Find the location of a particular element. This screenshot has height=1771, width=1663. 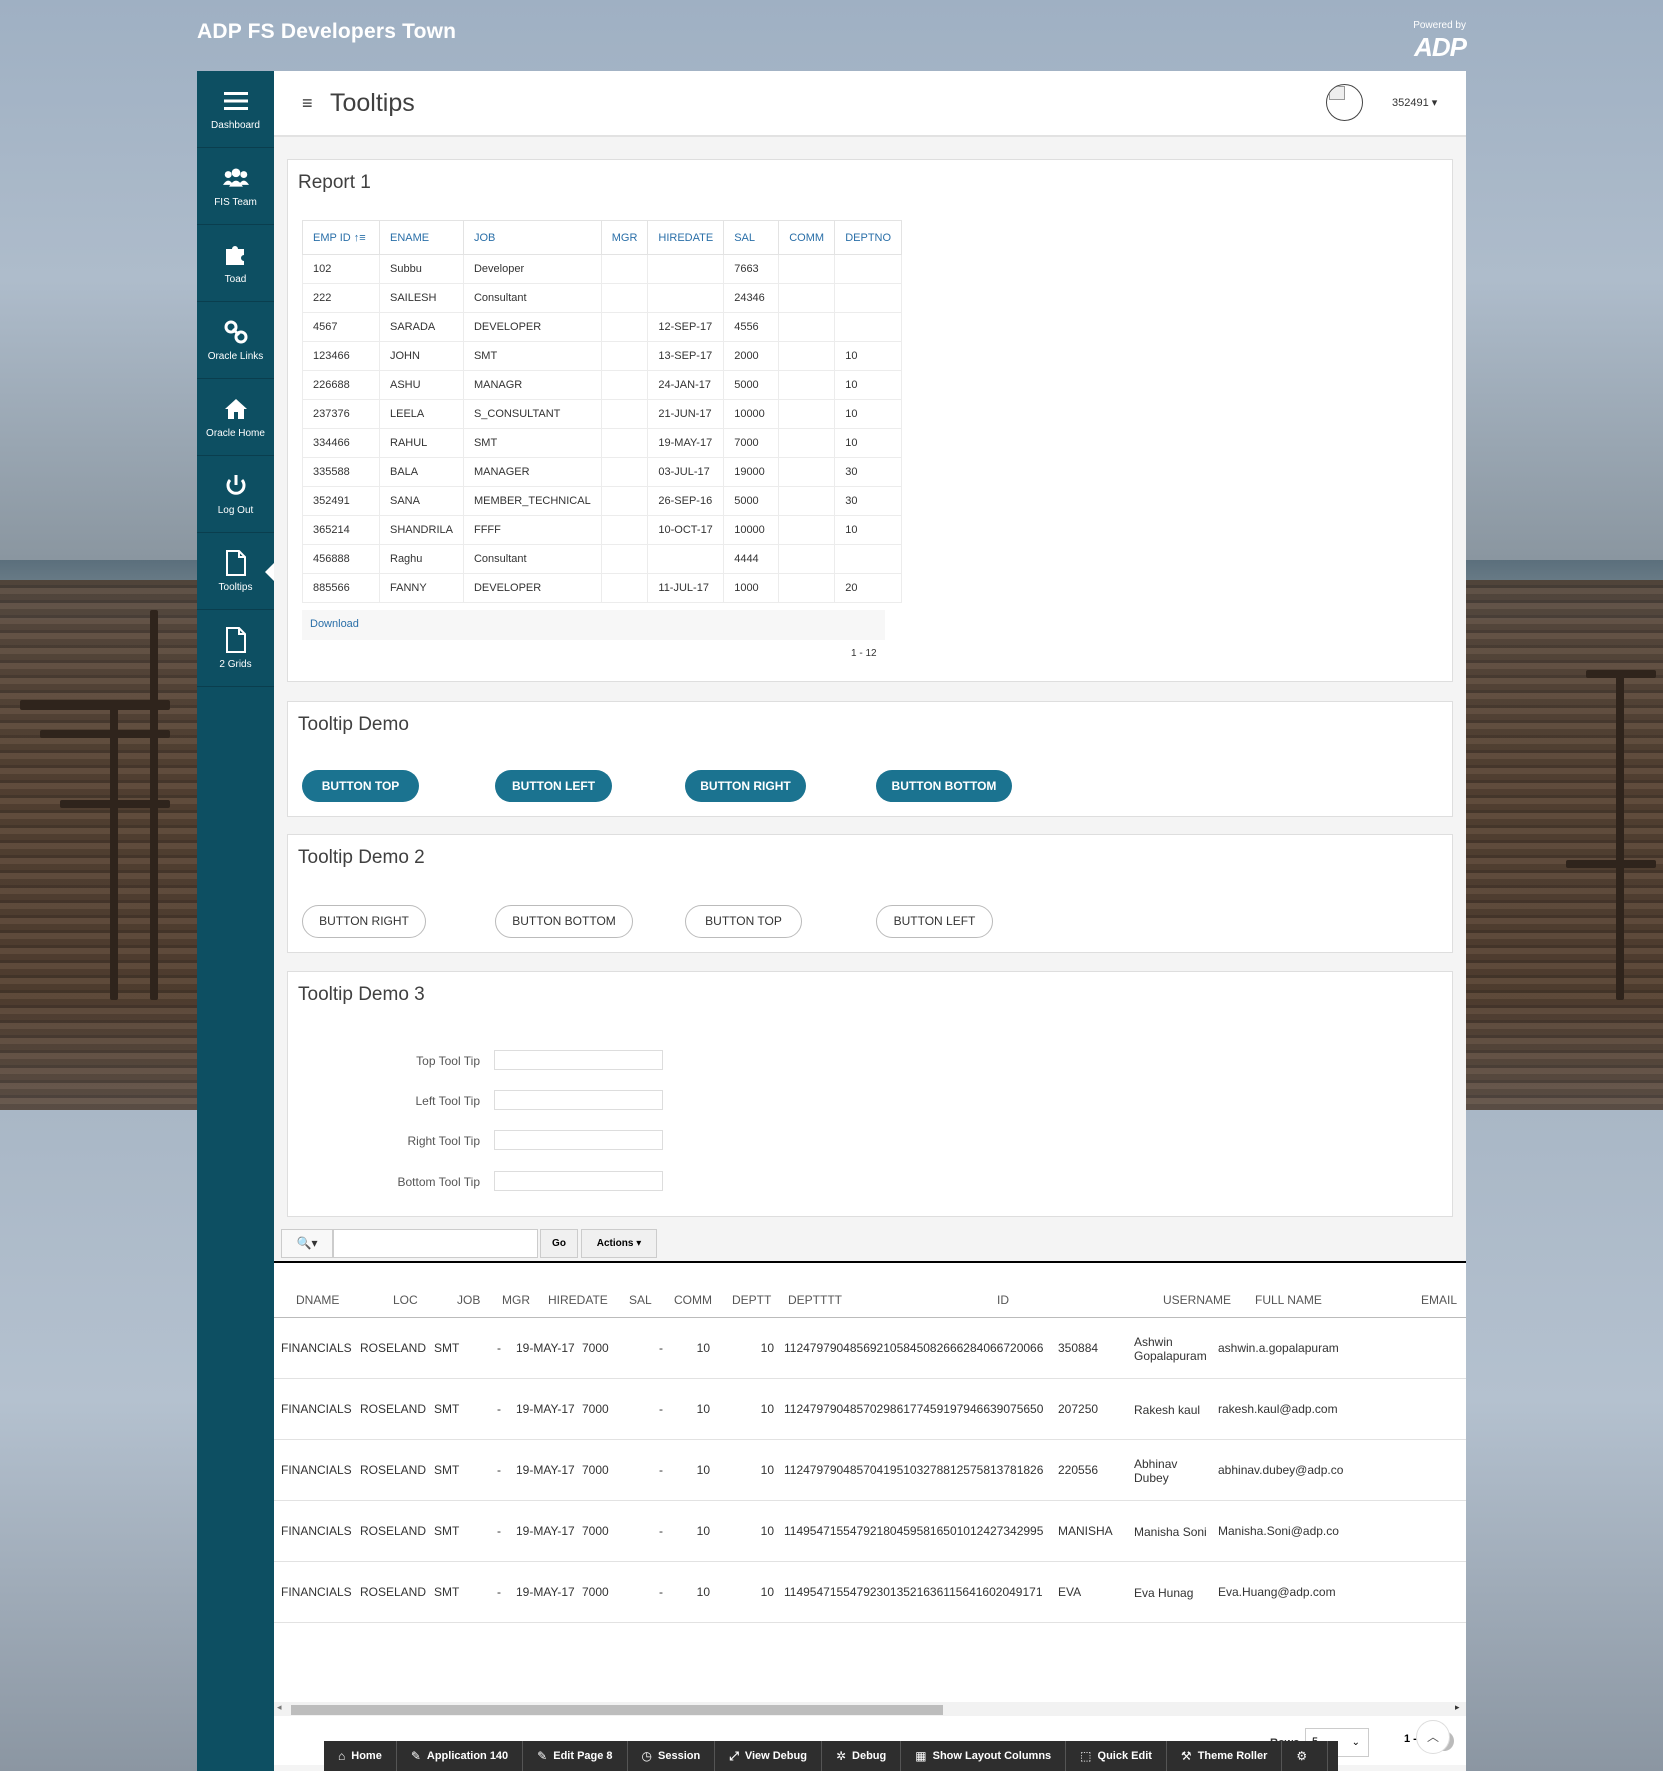

table-cell: 12-SEP-17 is located at coordinates (686, 327).